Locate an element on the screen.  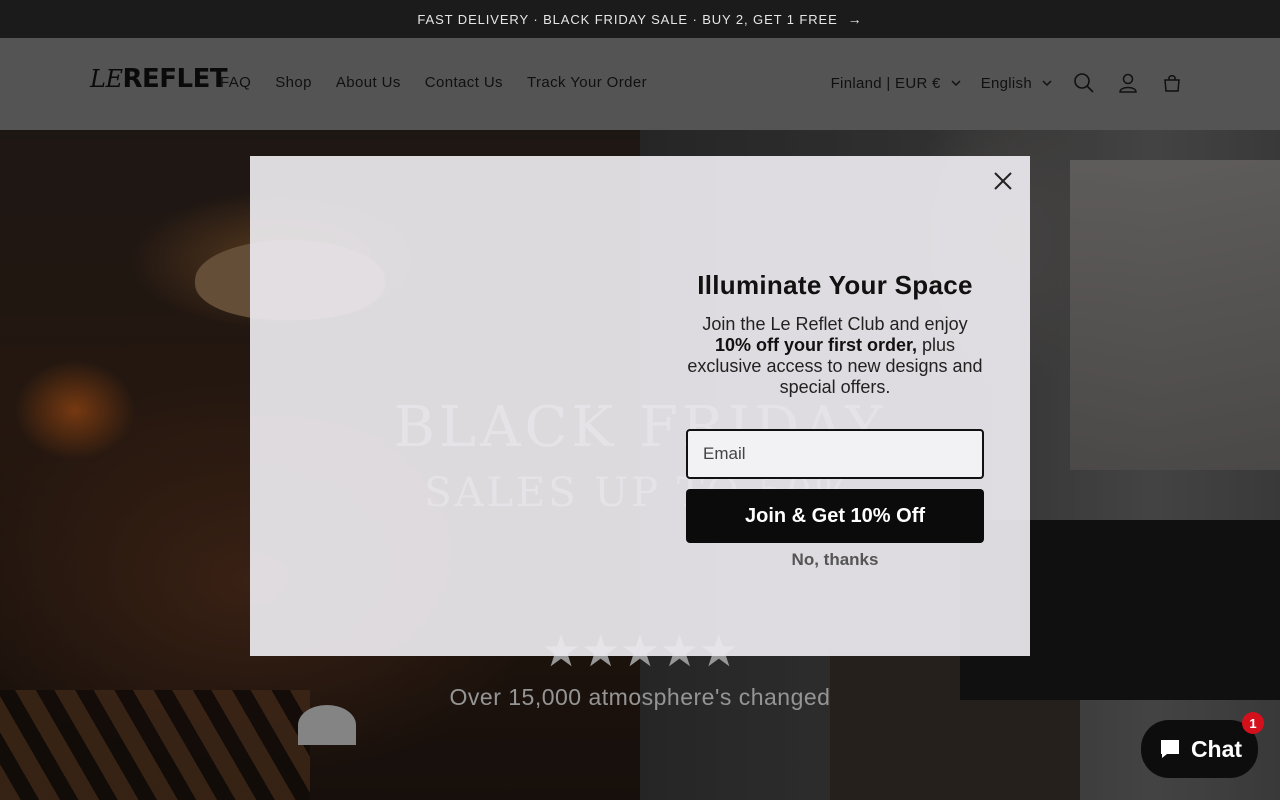
chat-label: Chat is located at coordinates (1216, 748).